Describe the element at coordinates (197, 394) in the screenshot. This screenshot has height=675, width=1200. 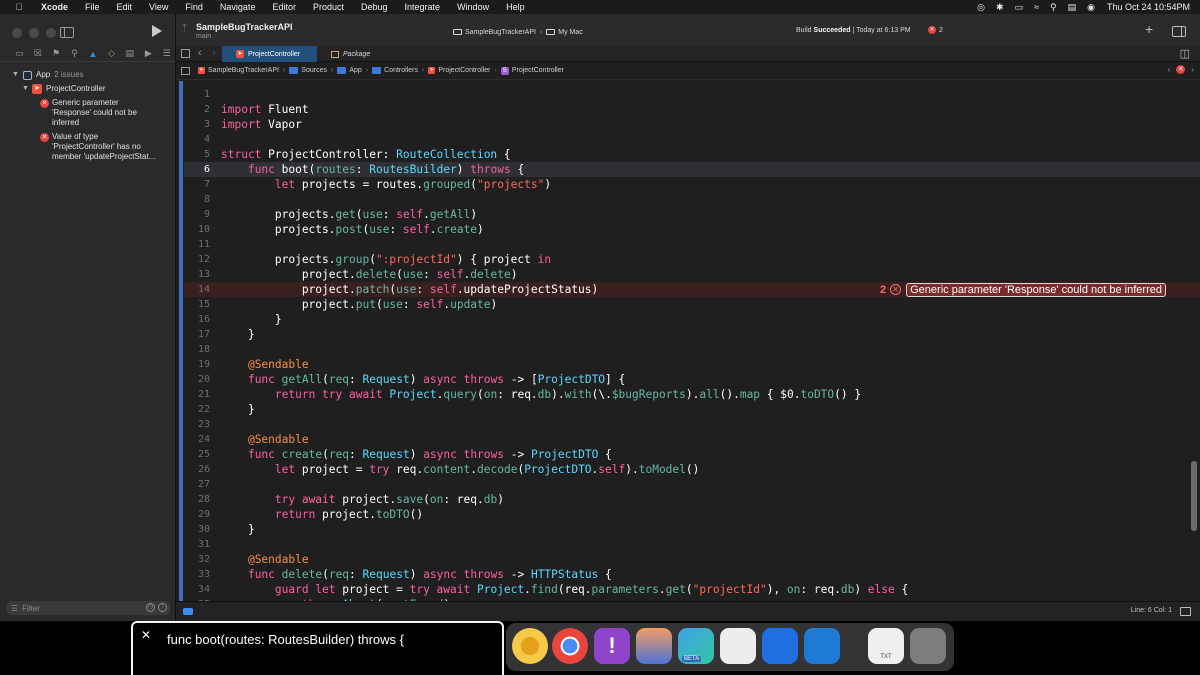
I see `line-number: 21` at that location.